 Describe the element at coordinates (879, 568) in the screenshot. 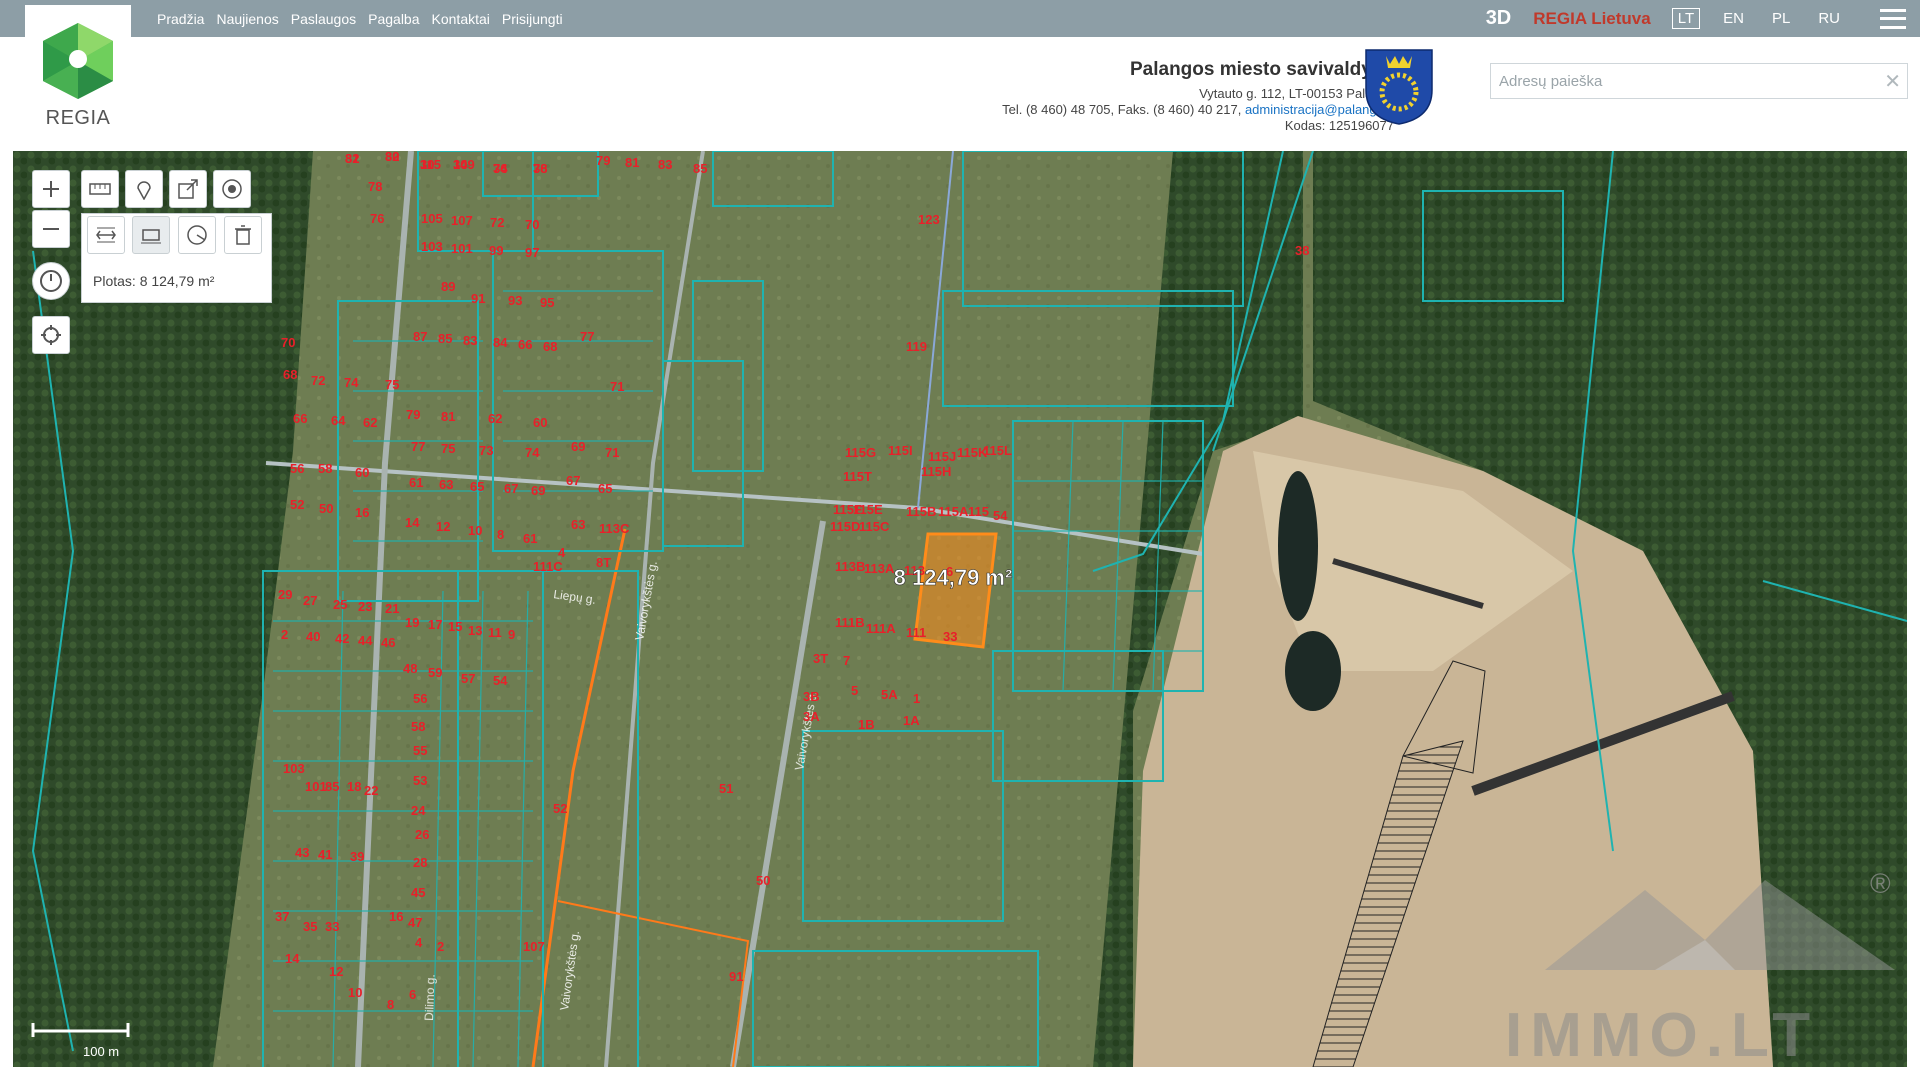

I see `parcel-label: 113A` at that location.